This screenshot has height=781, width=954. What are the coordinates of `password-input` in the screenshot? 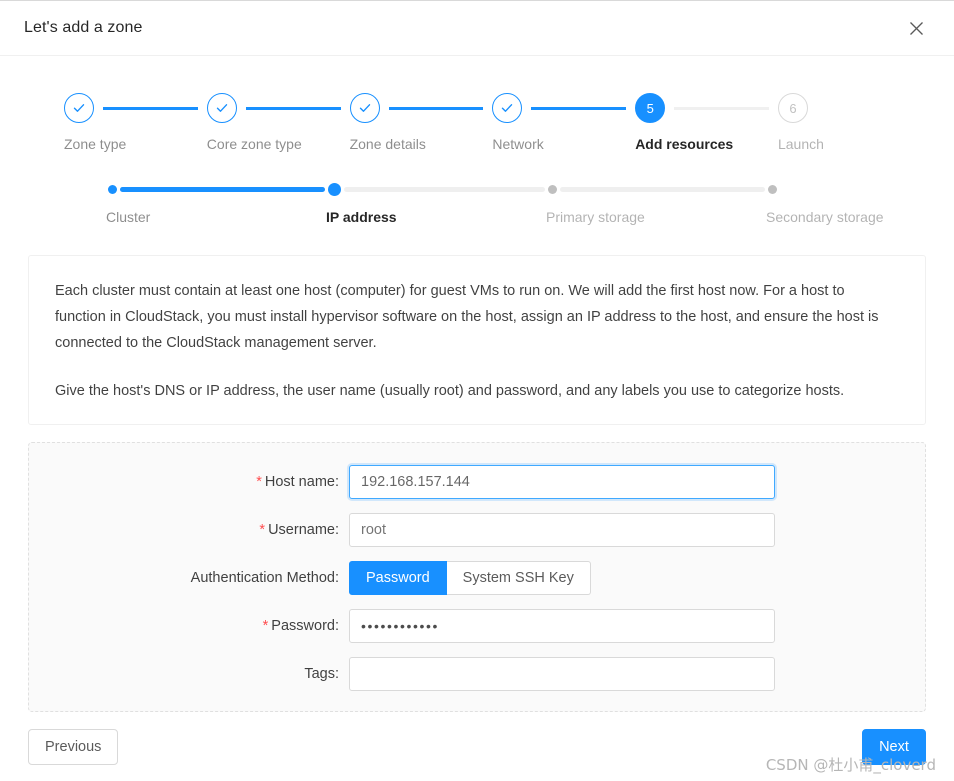 It's located at (562, 626).